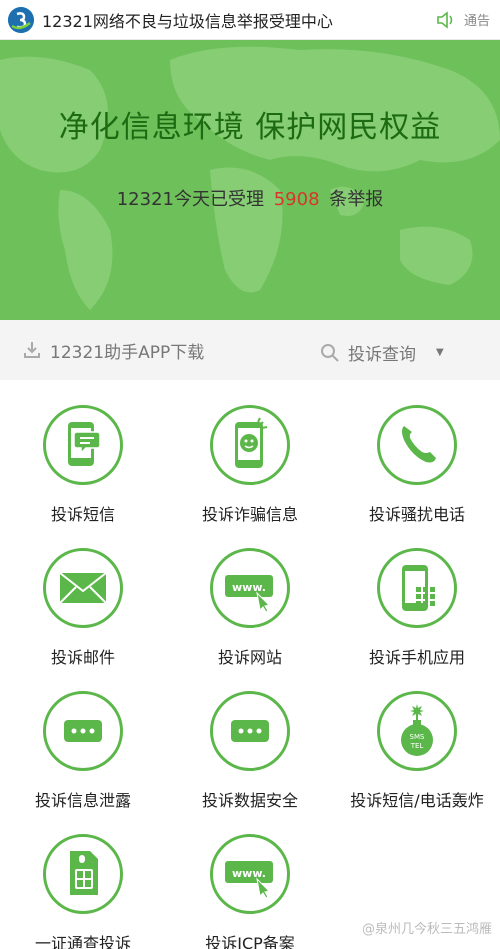 The image size is (500, 949). What do you see at coordinates (417, 588) in the screenshot?
I see `mobile-app-icon` at bounding box center [417, 588].